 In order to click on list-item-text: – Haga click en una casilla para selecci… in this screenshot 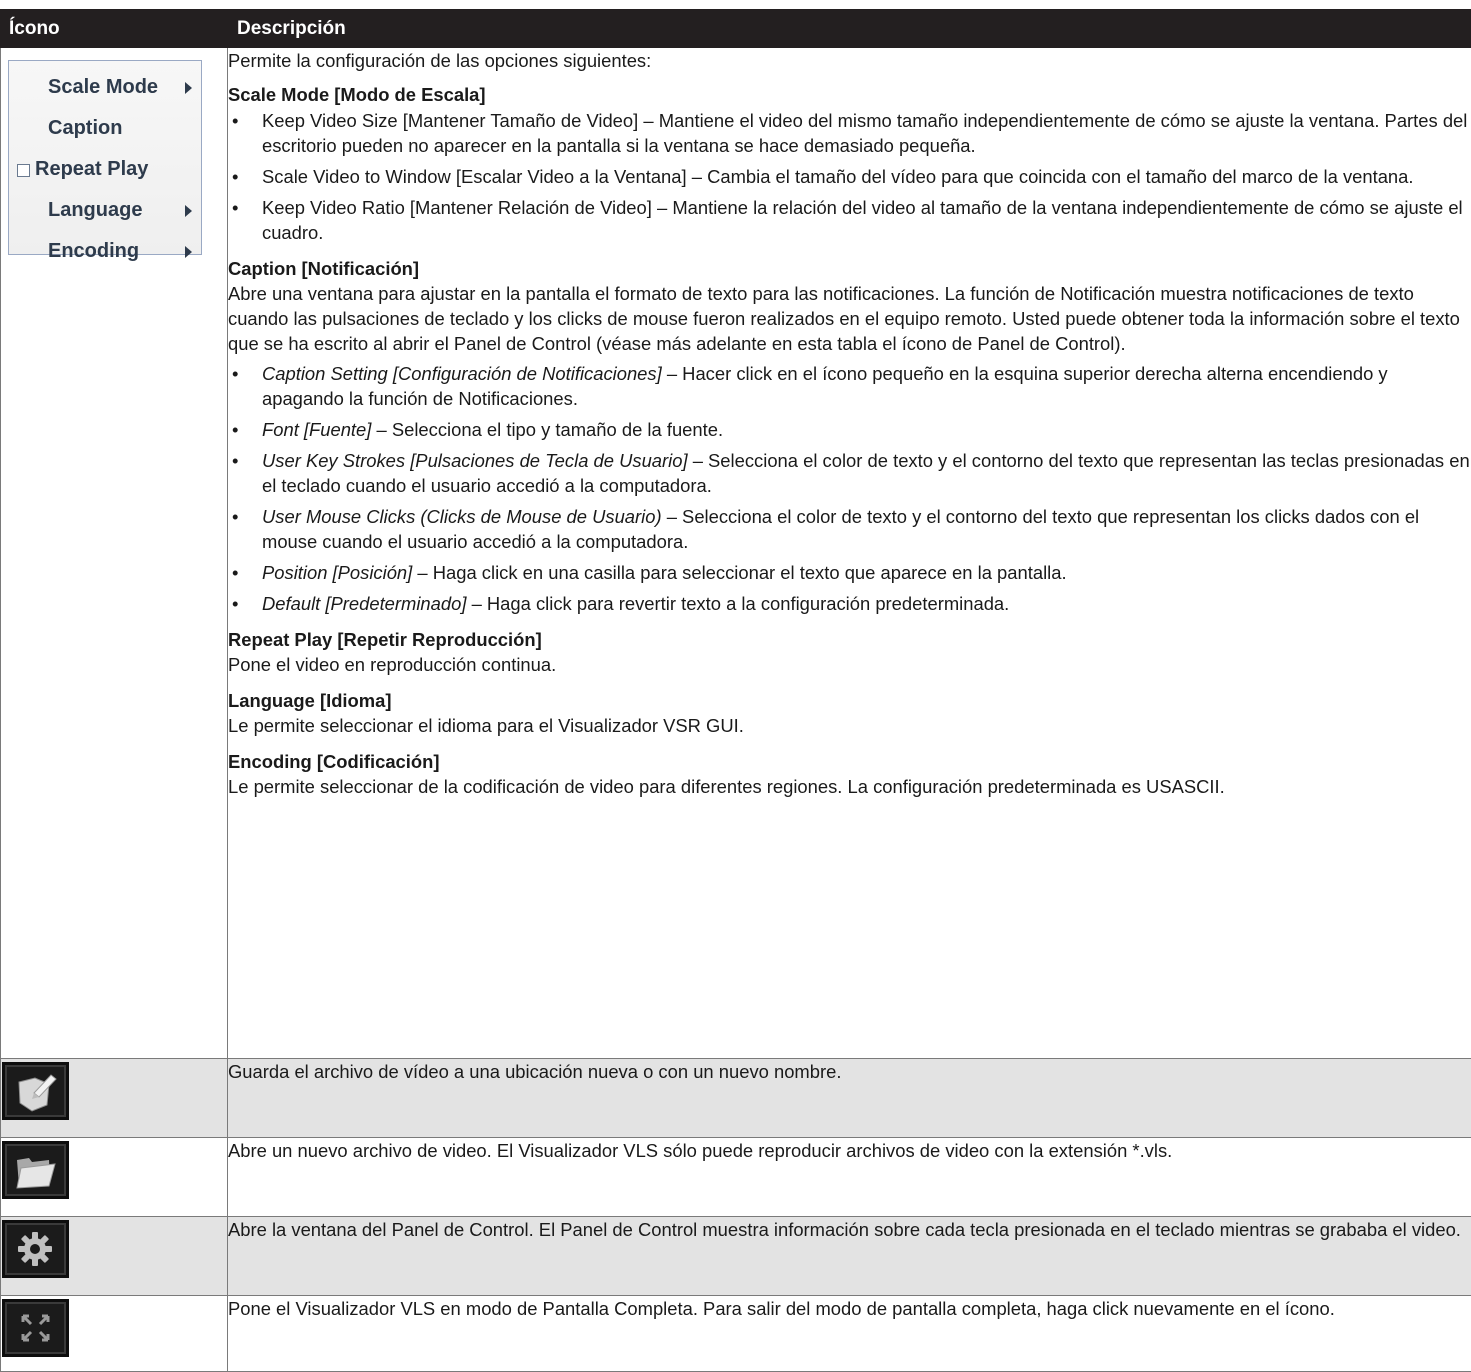, I will do `click(739, 572)`.